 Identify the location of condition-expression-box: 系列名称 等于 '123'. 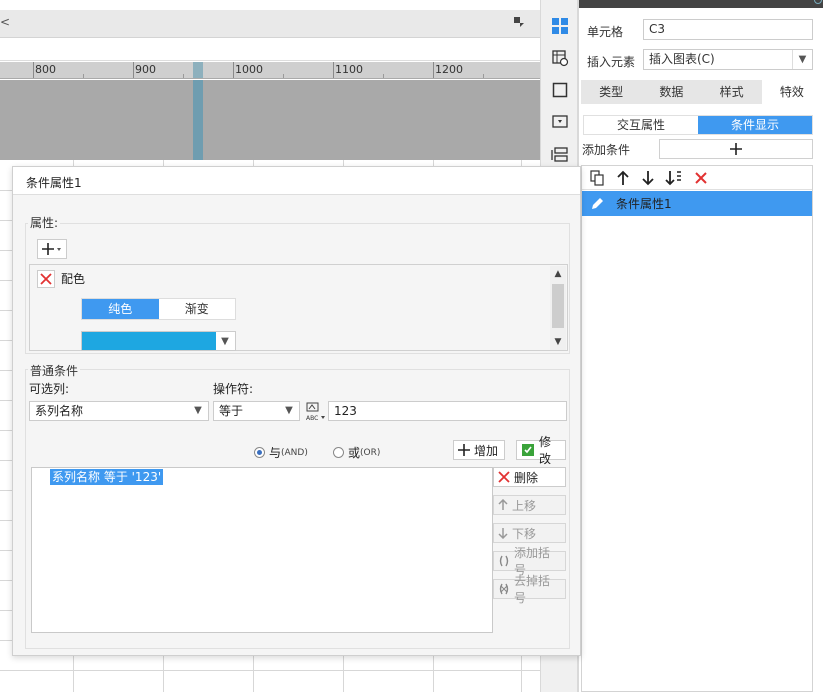
(262, 550).